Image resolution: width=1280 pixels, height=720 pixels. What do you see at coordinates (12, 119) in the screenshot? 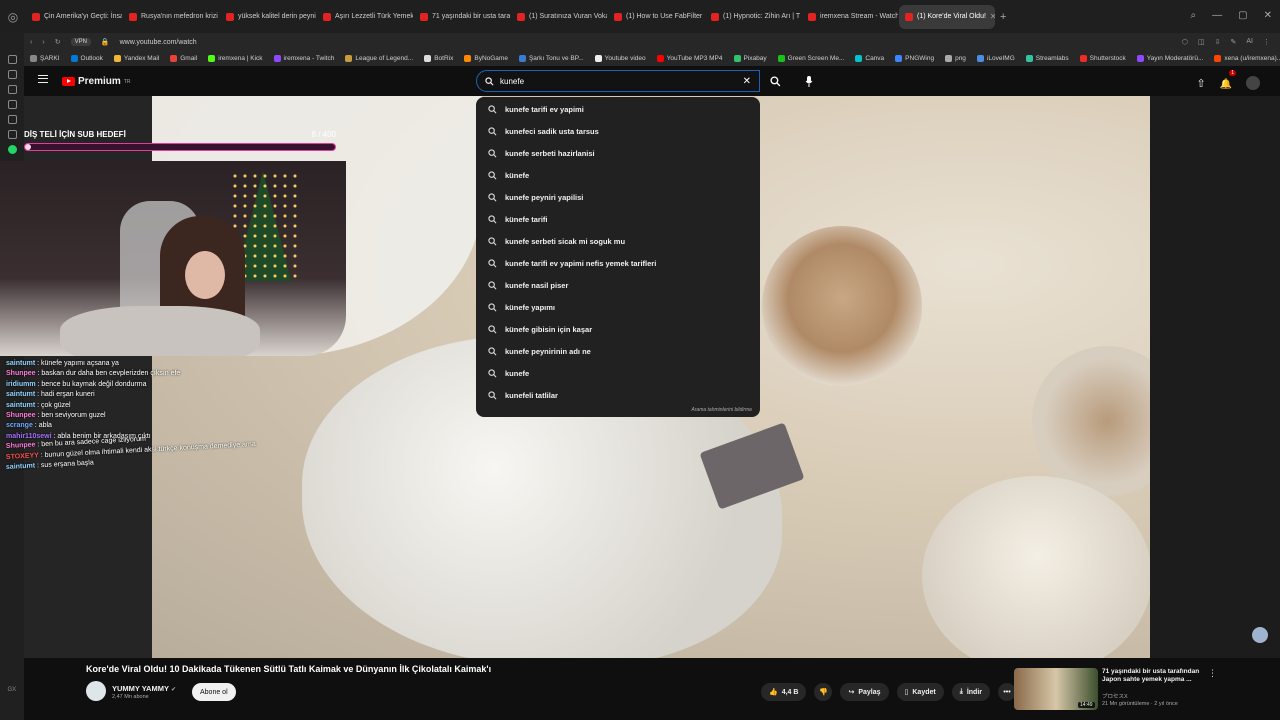
I see `sidebar-icon-notes` at bounding box center [12, 119].